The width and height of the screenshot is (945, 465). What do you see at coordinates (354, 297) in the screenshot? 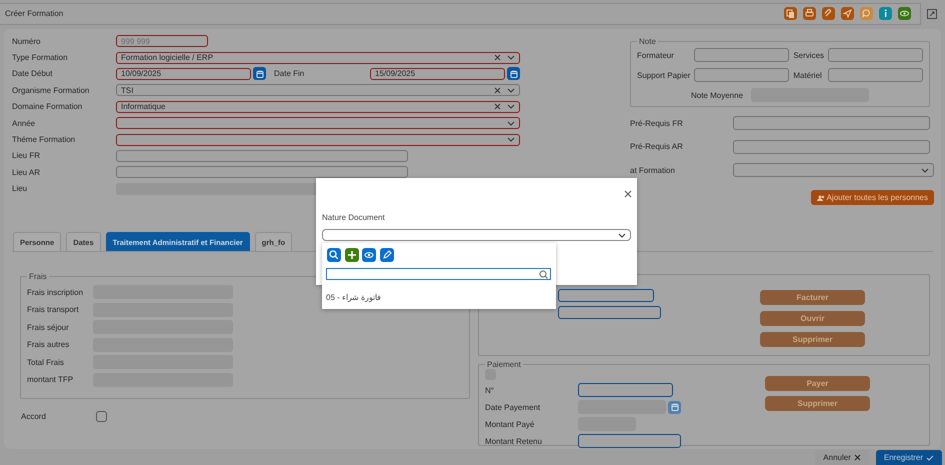
I see `dropdown-option: فاتورة شراء - 05` at bounding box center [354, 297].